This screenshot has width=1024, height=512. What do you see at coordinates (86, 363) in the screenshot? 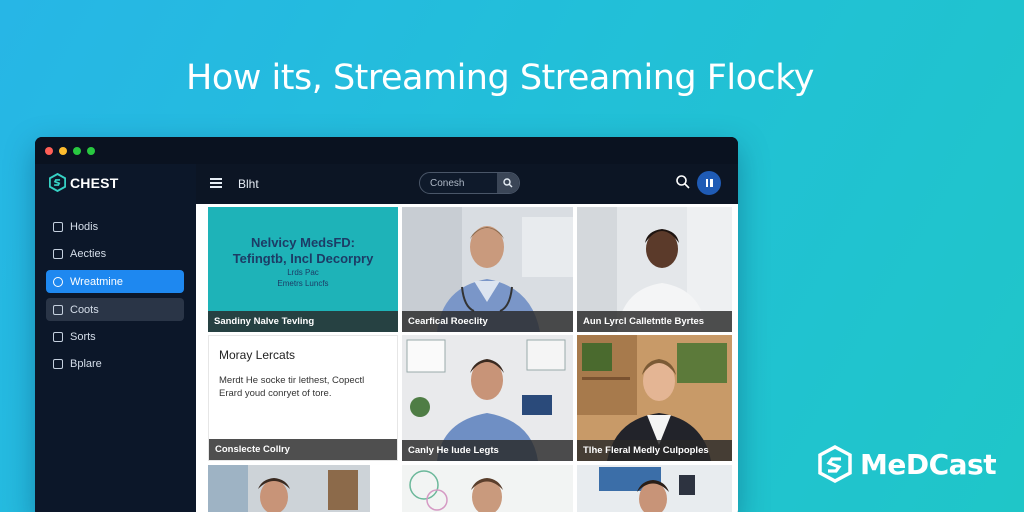
I see `sidebar-item-label: Bplare` at bounding box center [86, 363].